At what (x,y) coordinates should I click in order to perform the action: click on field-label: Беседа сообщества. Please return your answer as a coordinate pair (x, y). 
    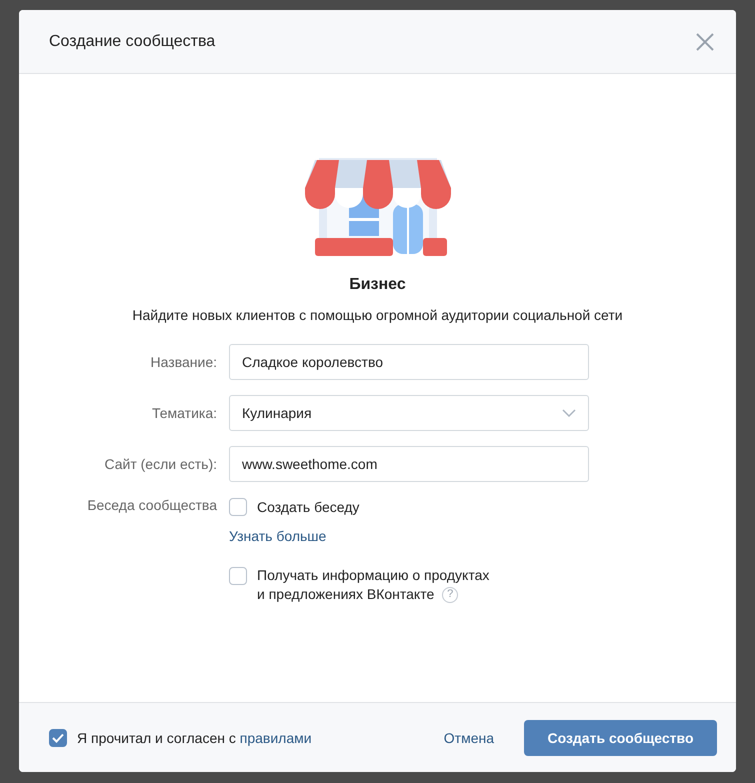
    Looking at the image, I should click on (152, 505).